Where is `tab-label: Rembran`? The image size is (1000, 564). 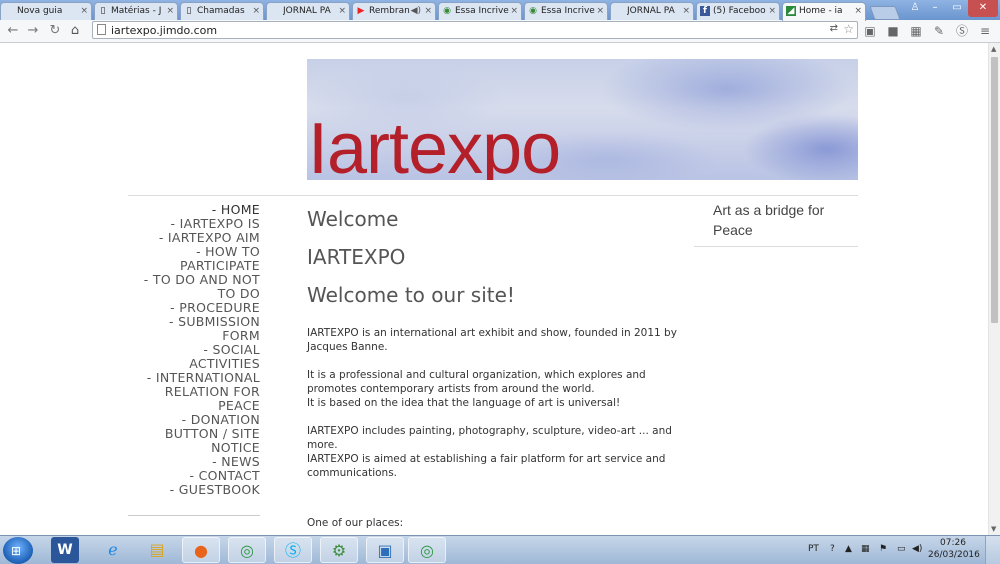
tab-label: Rembran is located at coordinates (389, 11).